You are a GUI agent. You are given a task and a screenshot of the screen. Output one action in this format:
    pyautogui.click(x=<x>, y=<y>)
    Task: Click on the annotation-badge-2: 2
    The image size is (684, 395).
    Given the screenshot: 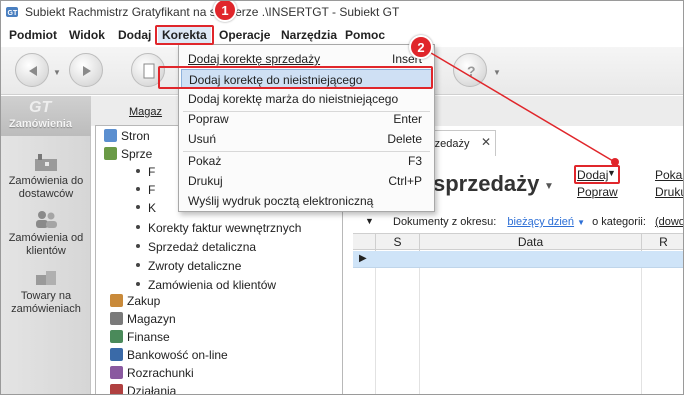 What is the action you would take?
    pyautogui.click(x=421, y=47)
    